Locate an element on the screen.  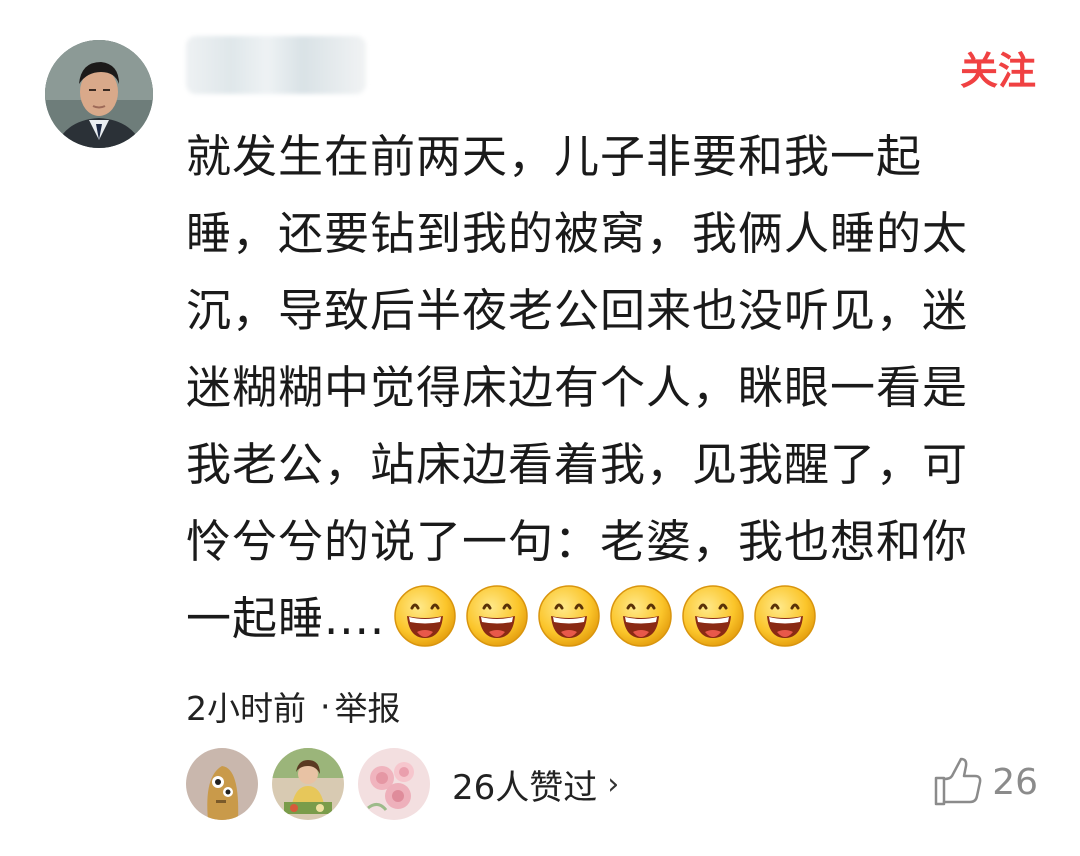
thumbs-up-icon is located at coordinates (958, 781).